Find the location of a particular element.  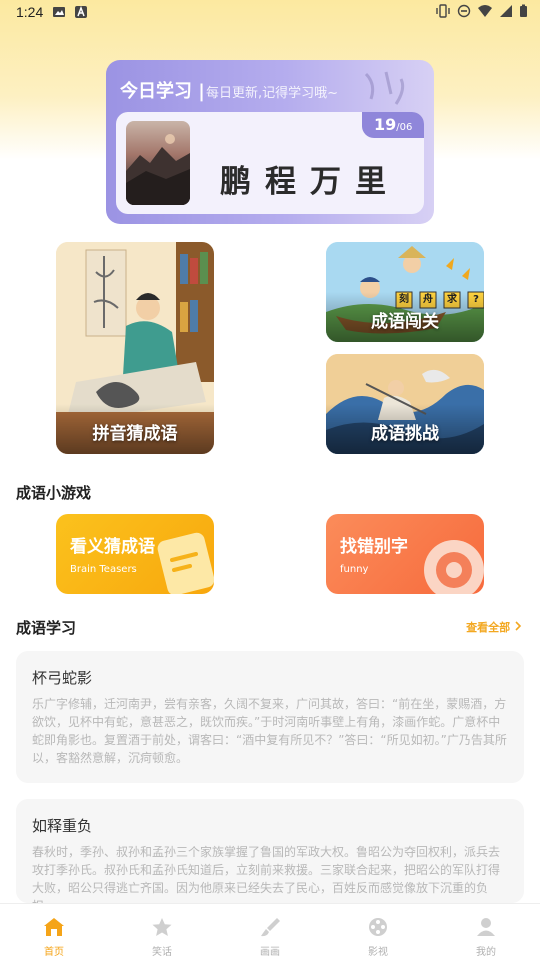

image-notification-icon is located at coordinates (59, 12).